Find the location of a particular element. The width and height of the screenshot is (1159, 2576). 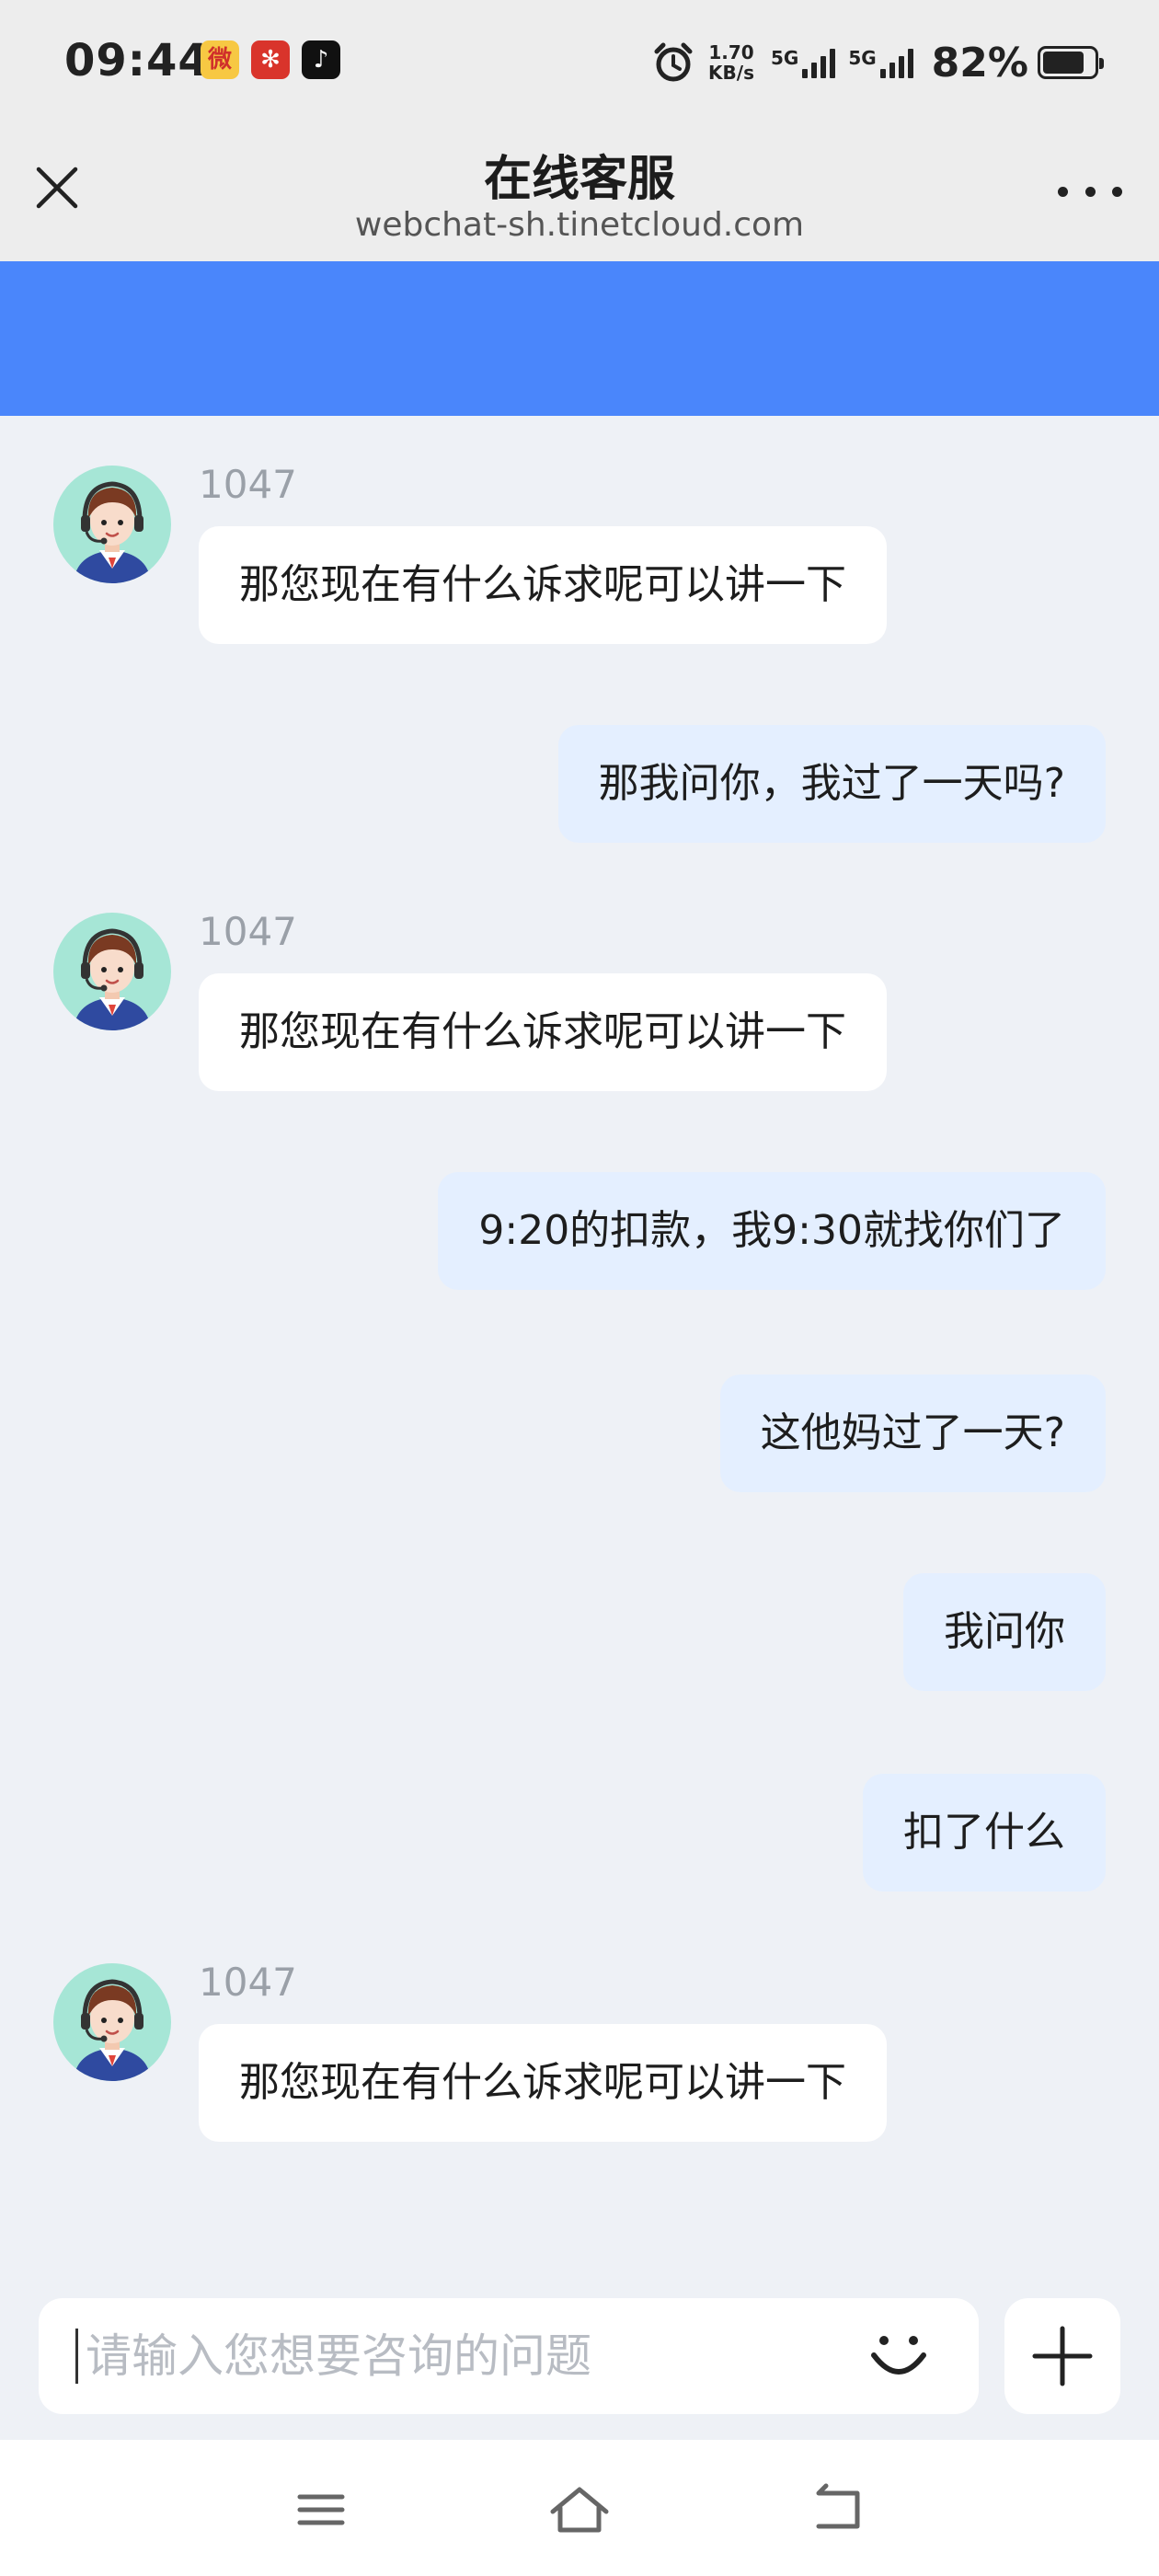

signal-1: 5G is located at coordinates (803, 62).